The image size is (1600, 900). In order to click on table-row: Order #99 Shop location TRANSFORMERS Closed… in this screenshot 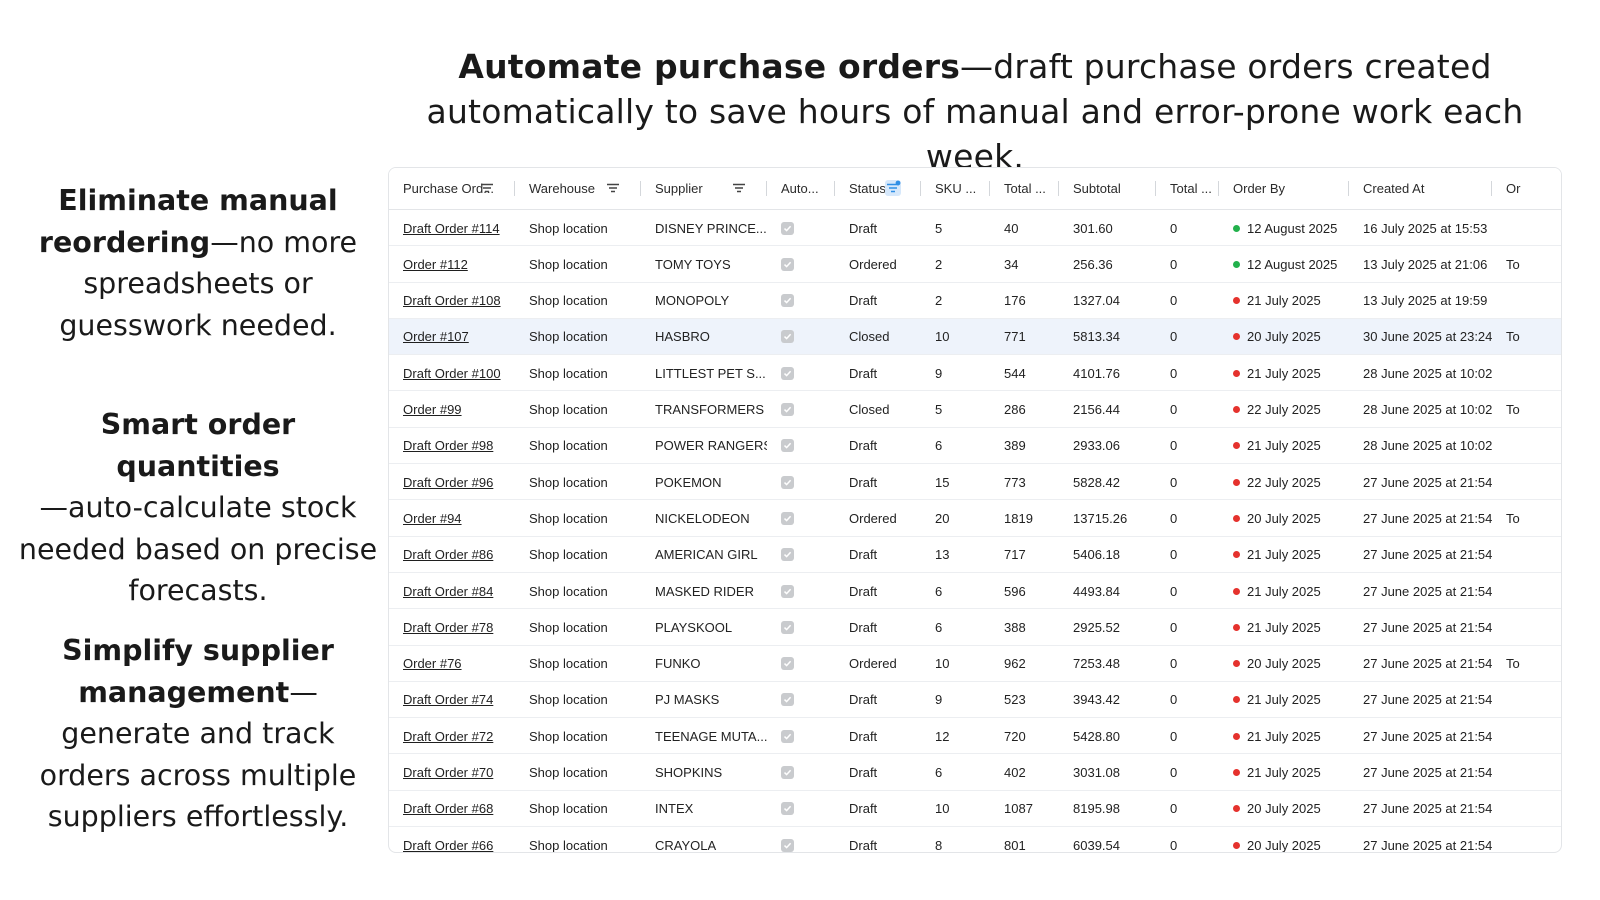, I will do `click(975, 410)`.